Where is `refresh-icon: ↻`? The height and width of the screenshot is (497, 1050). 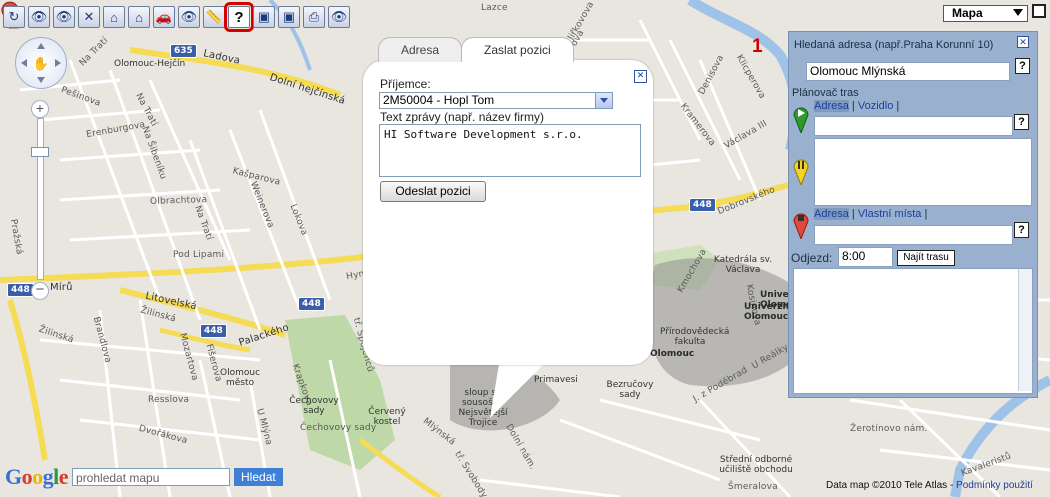 refresh-icon: ↻ is located at coordinates (14, 16).